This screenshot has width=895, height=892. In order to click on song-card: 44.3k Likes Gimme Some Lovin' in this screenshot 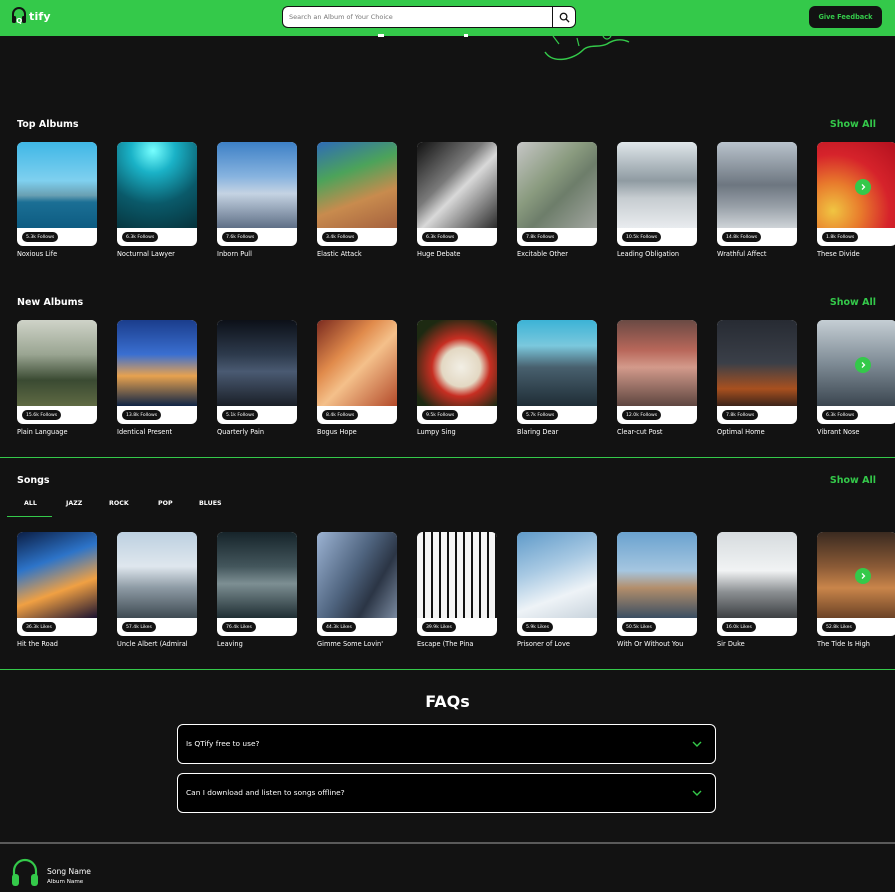, I will do `click(357, 590)`.